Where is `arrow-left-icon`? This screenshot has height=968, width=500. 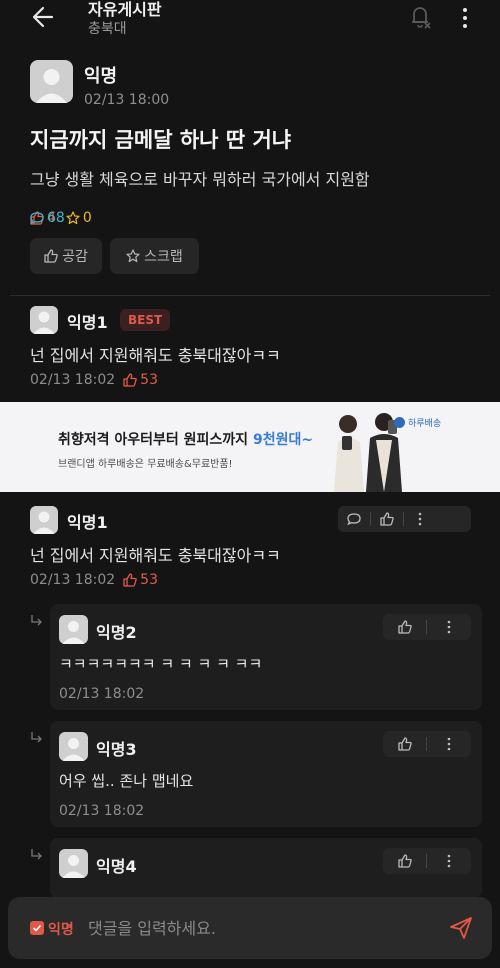
arrow-left-icon is located at coordinates (43, 17).